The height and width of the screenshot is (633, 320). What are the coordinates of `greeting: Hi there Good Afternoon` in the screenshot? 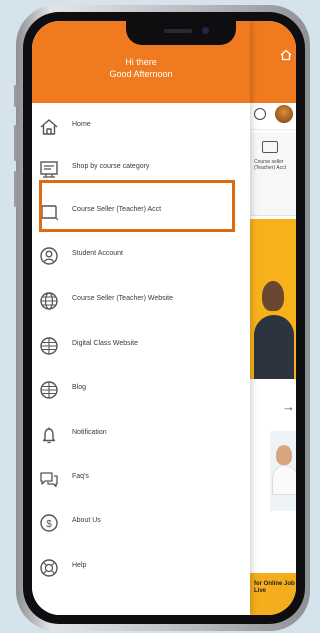 It's located at (141, 68).